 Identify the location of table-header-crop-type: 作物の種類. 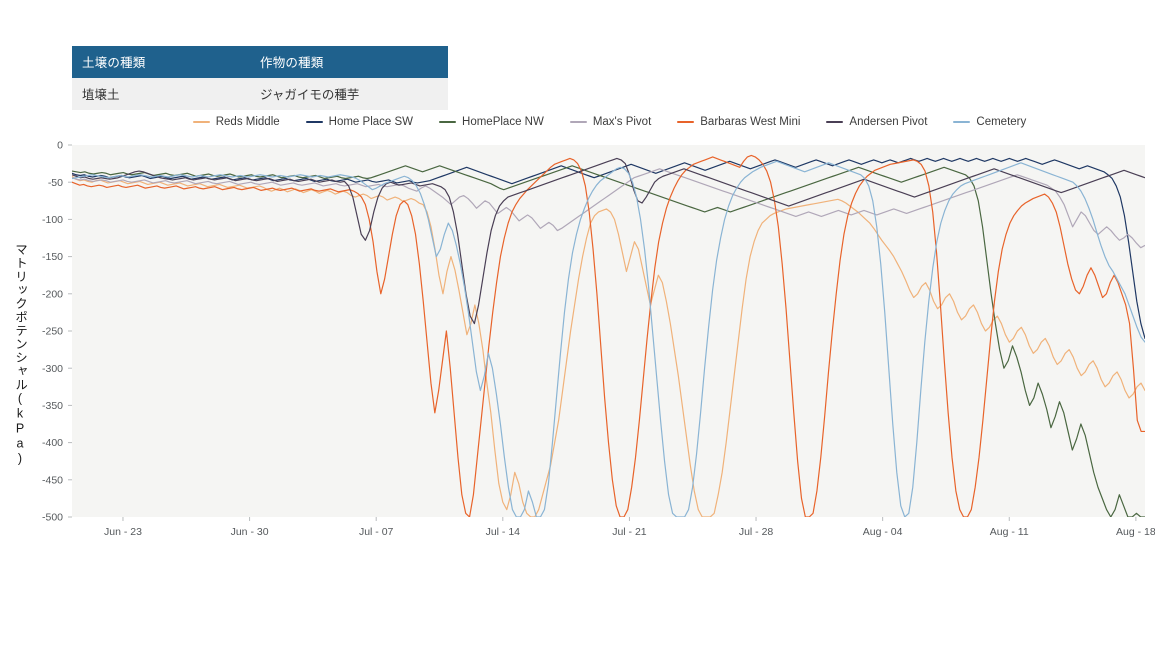
(349, 62).